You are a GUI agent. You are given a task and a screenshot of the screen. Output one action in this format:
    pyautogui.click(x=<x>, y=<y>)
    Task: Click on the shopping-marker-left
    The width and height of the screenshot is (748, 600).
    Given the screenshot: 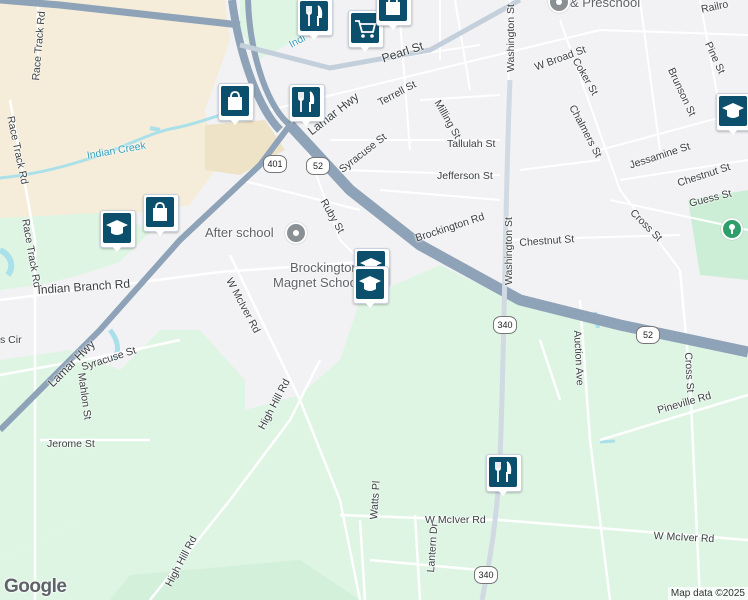 What is the action you would take?
    pyautogui.click(x=161, y=216)
    